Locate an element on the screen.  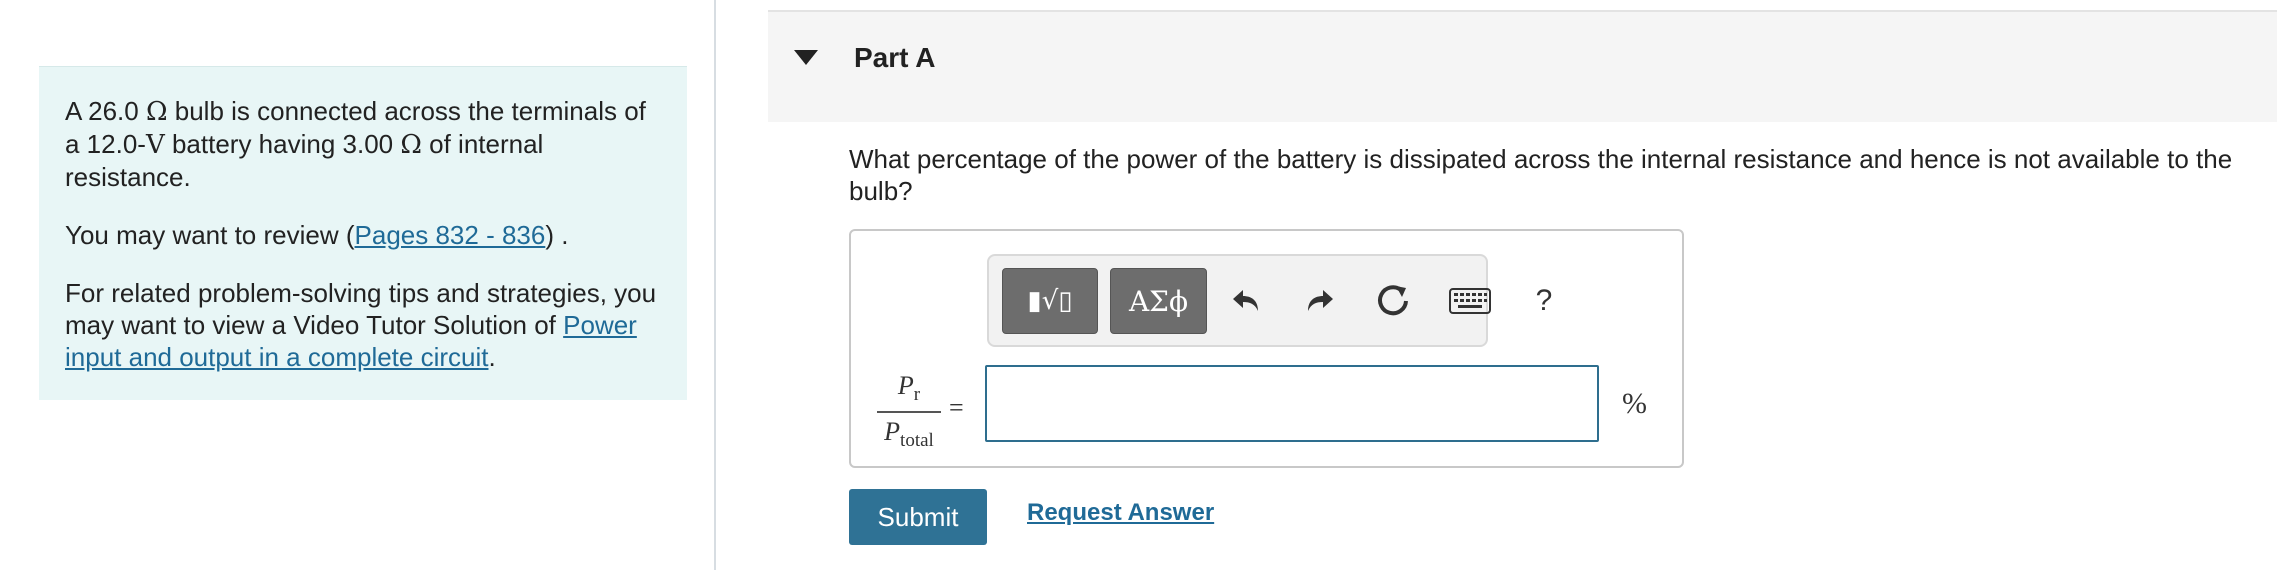
answer-input is located at coordinates (1292, 403).